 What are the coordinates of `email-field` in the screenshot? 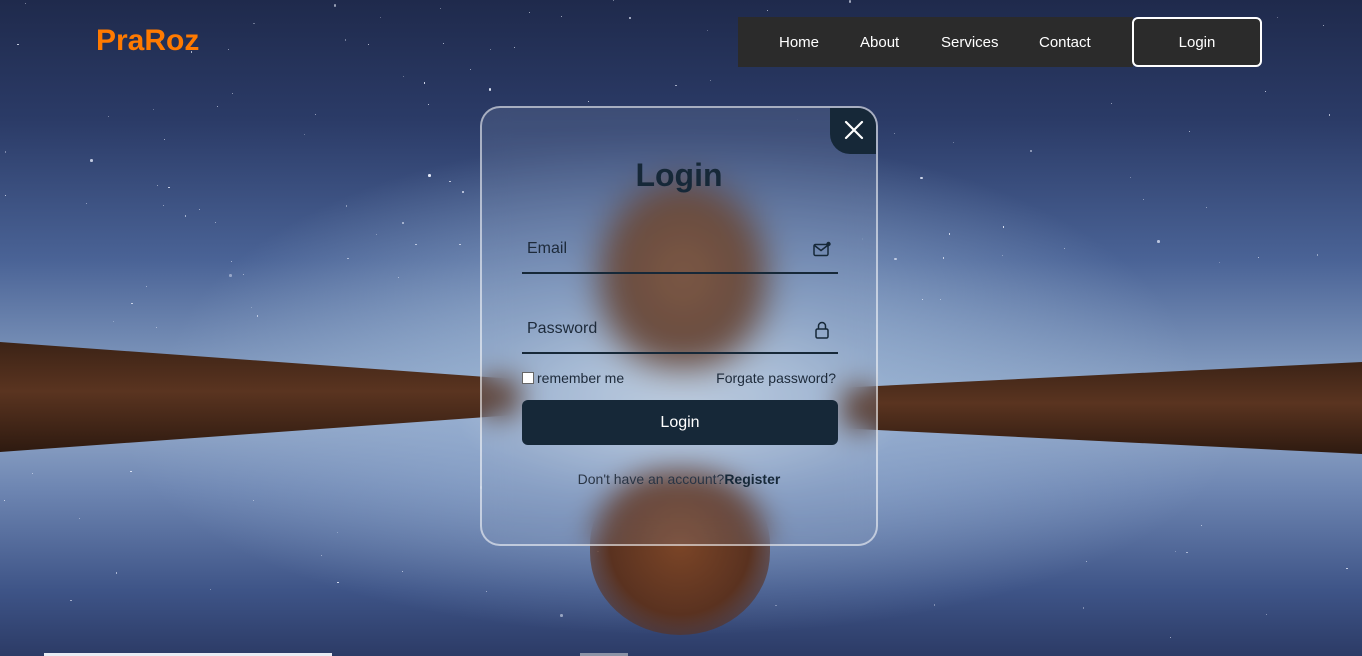 It's located at (680, 250).